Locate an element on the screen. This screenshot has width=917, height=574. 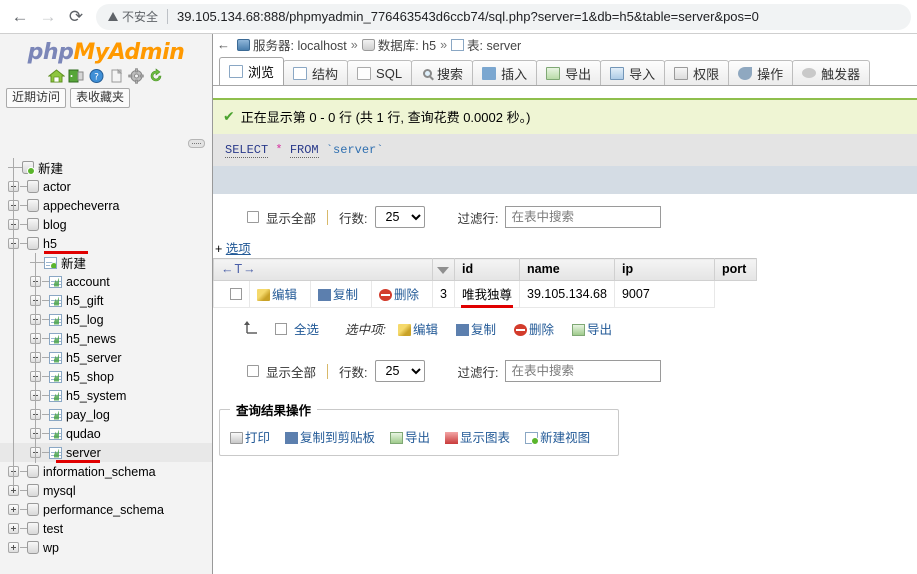
tree-item-blog: blog is located at coordinates (106, 224).